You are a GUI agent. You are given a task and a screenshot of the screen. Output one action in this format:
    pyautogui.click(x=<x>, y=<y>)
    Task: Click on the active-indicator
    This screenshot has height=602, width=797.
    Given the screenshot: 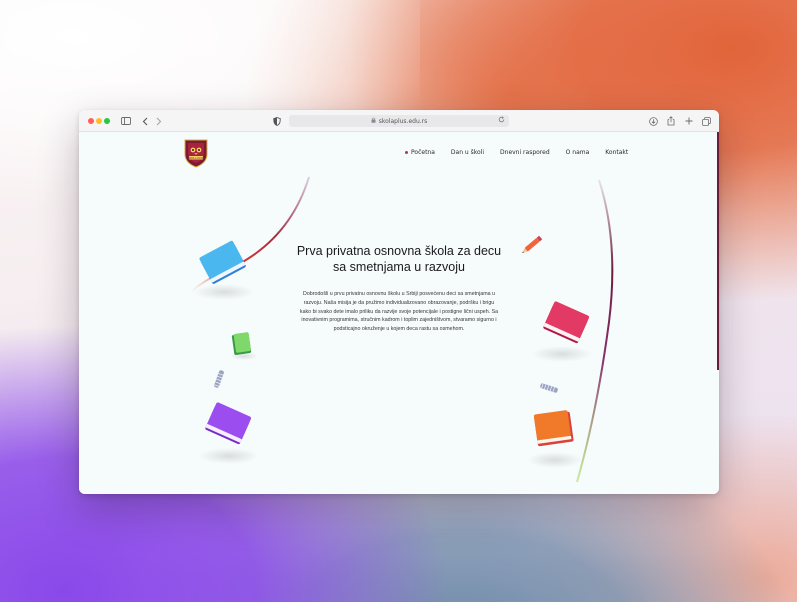 What is the action you would take?
    pyautogui.click(x=406, y=152)
    